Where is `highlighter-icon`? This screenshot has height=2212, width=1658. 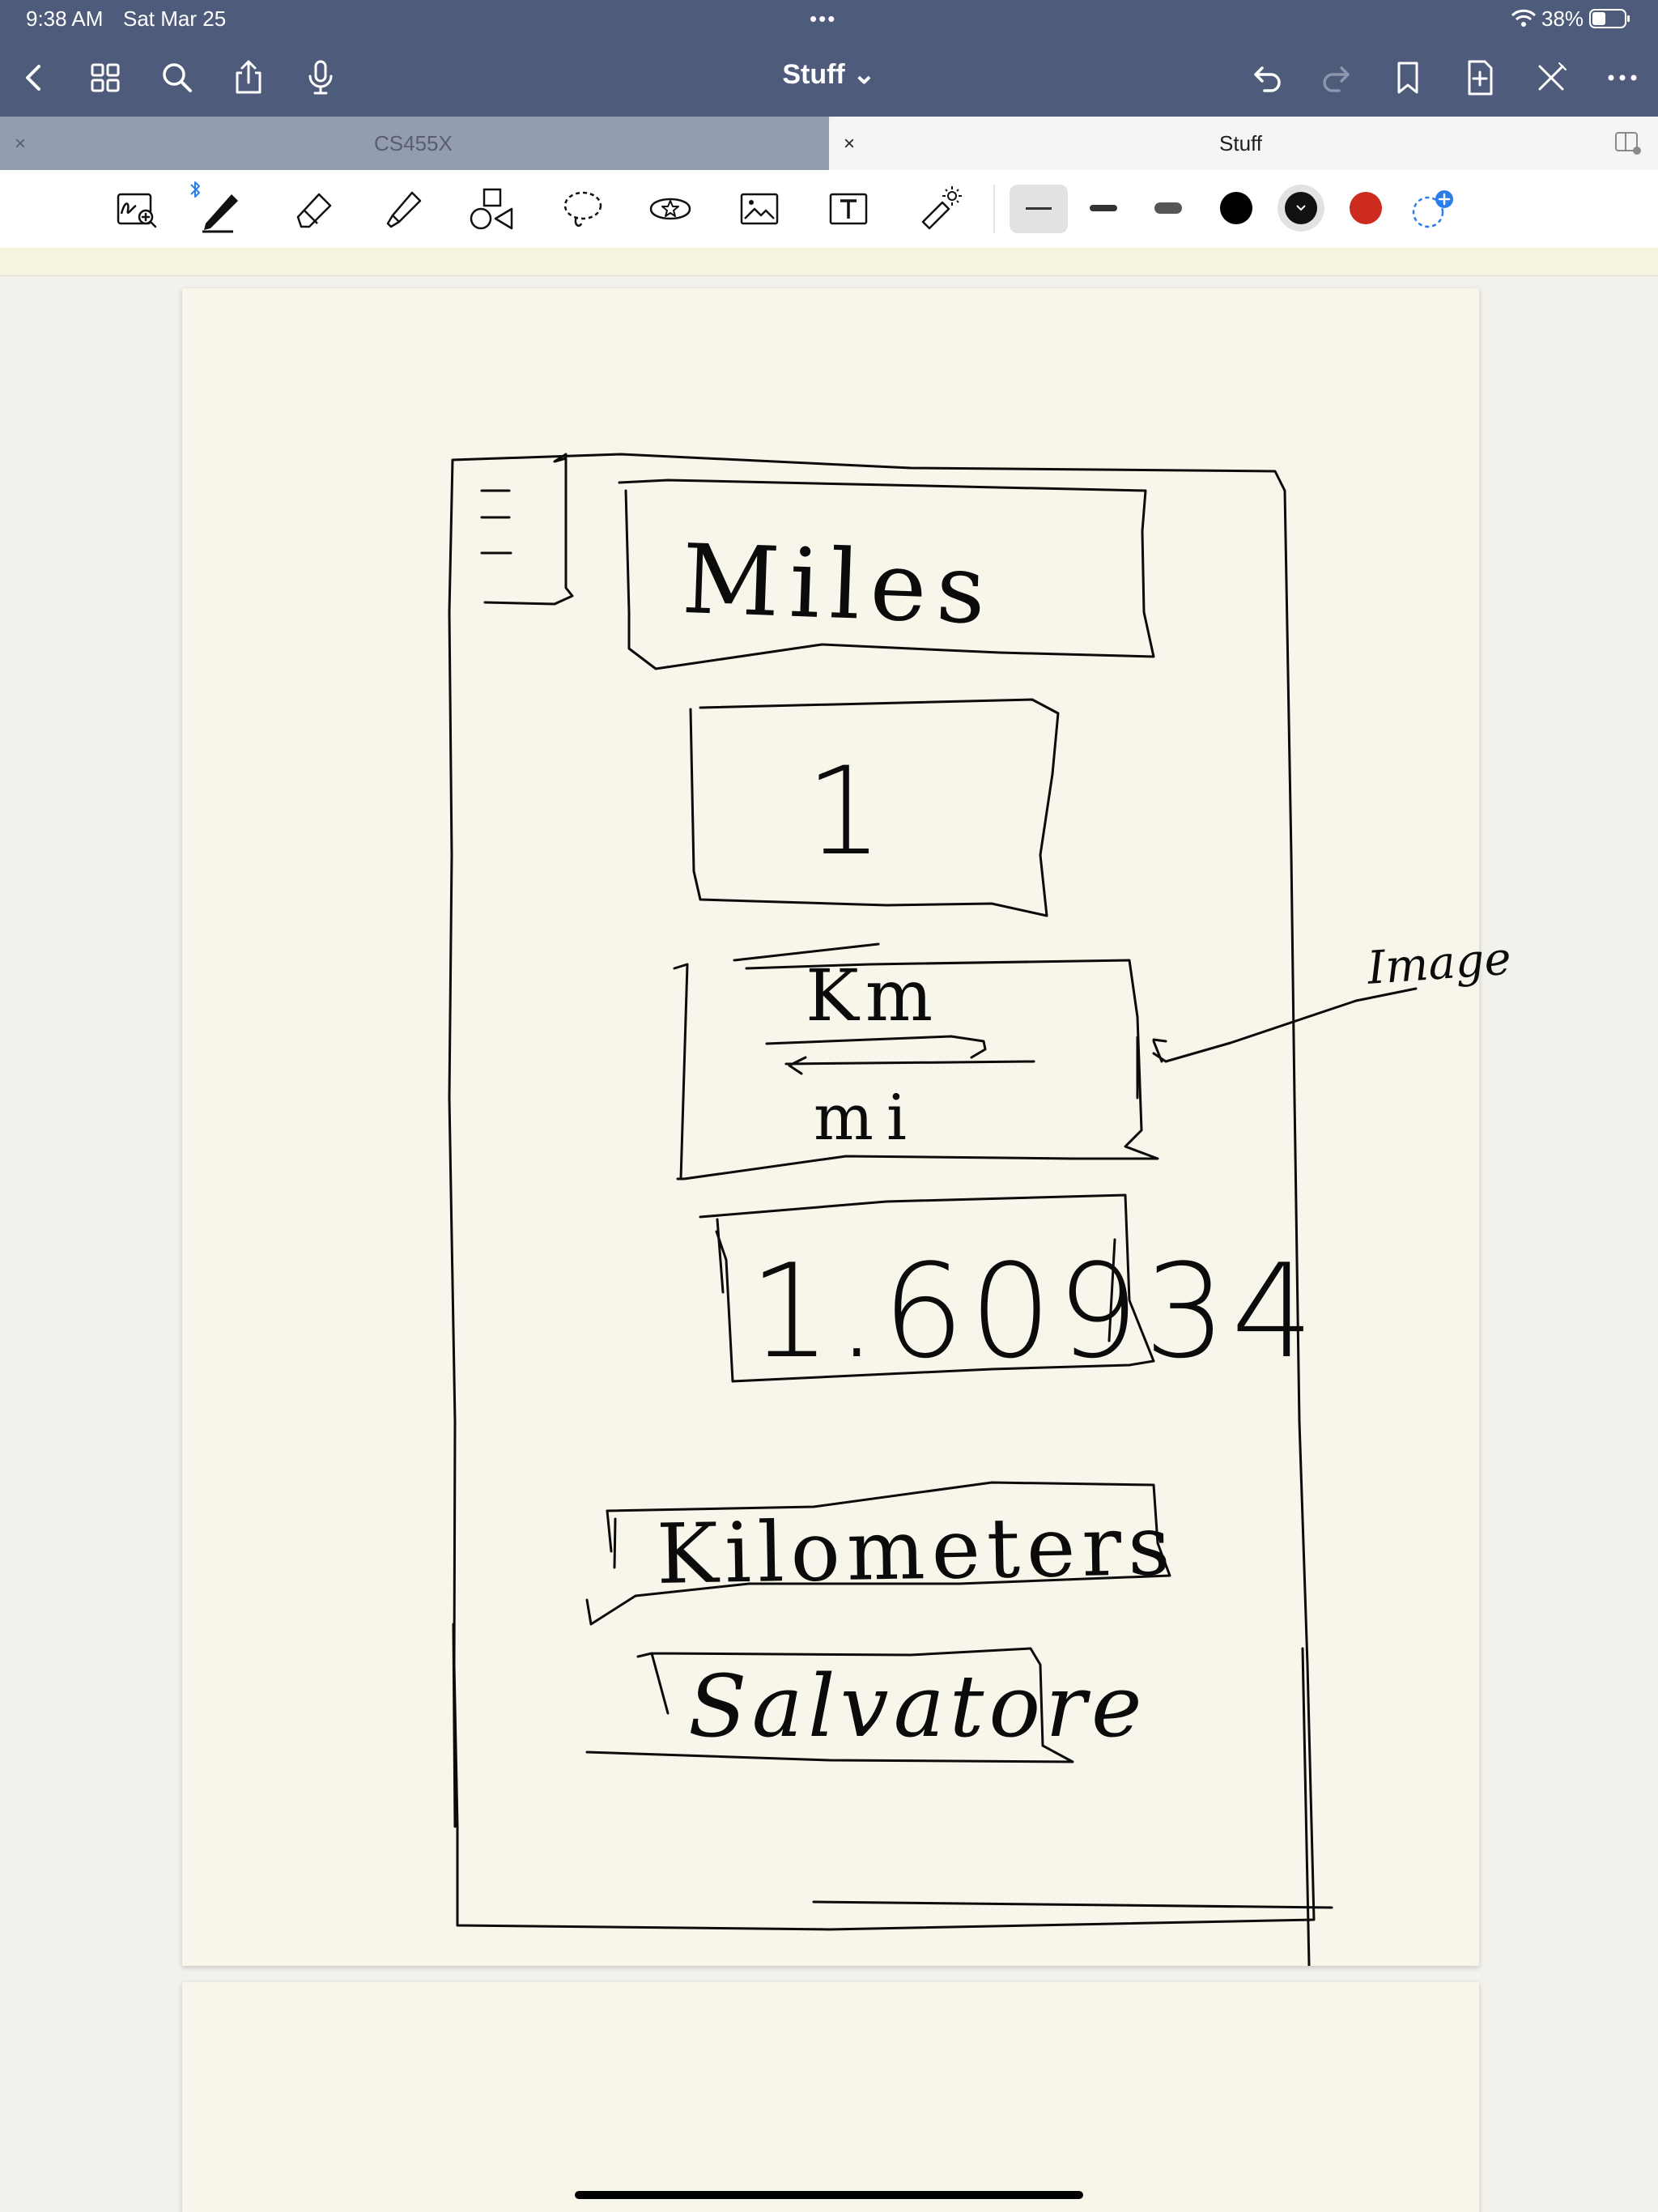 highlighter-icon is located at coordinates (402, 209).